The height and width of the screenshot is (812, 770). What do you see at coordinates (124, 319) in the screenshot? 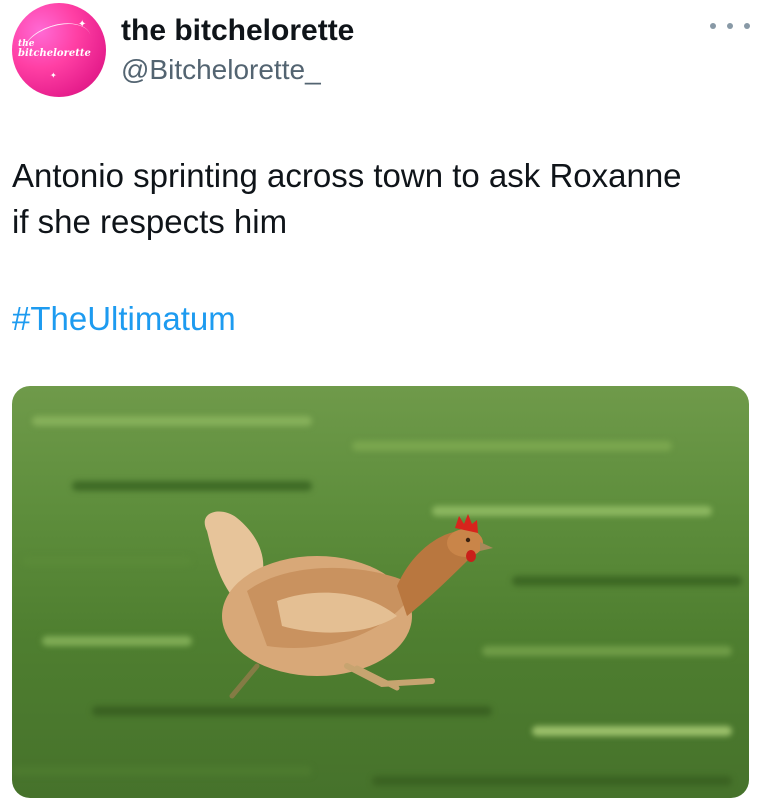
I see `hashtag-link: #TheUltimatum` at bounding box center [124, 319].